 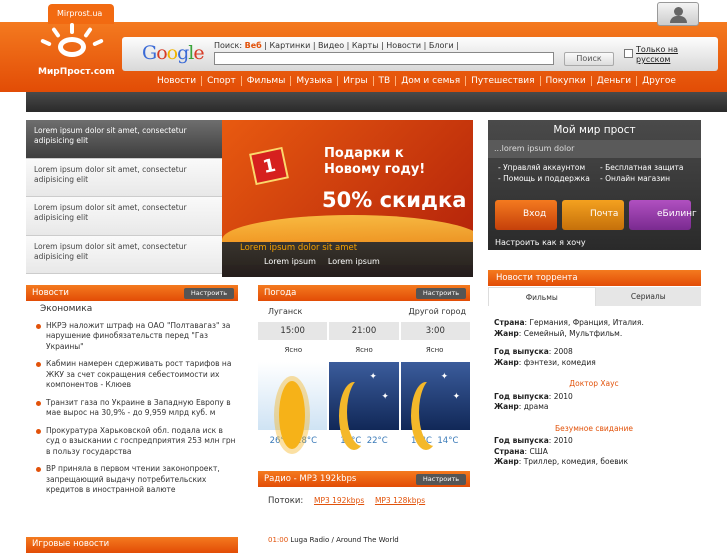 I want to click on banner-bullets: Lorem ipsum Lorem ipsum, so click(x=322, y=261).